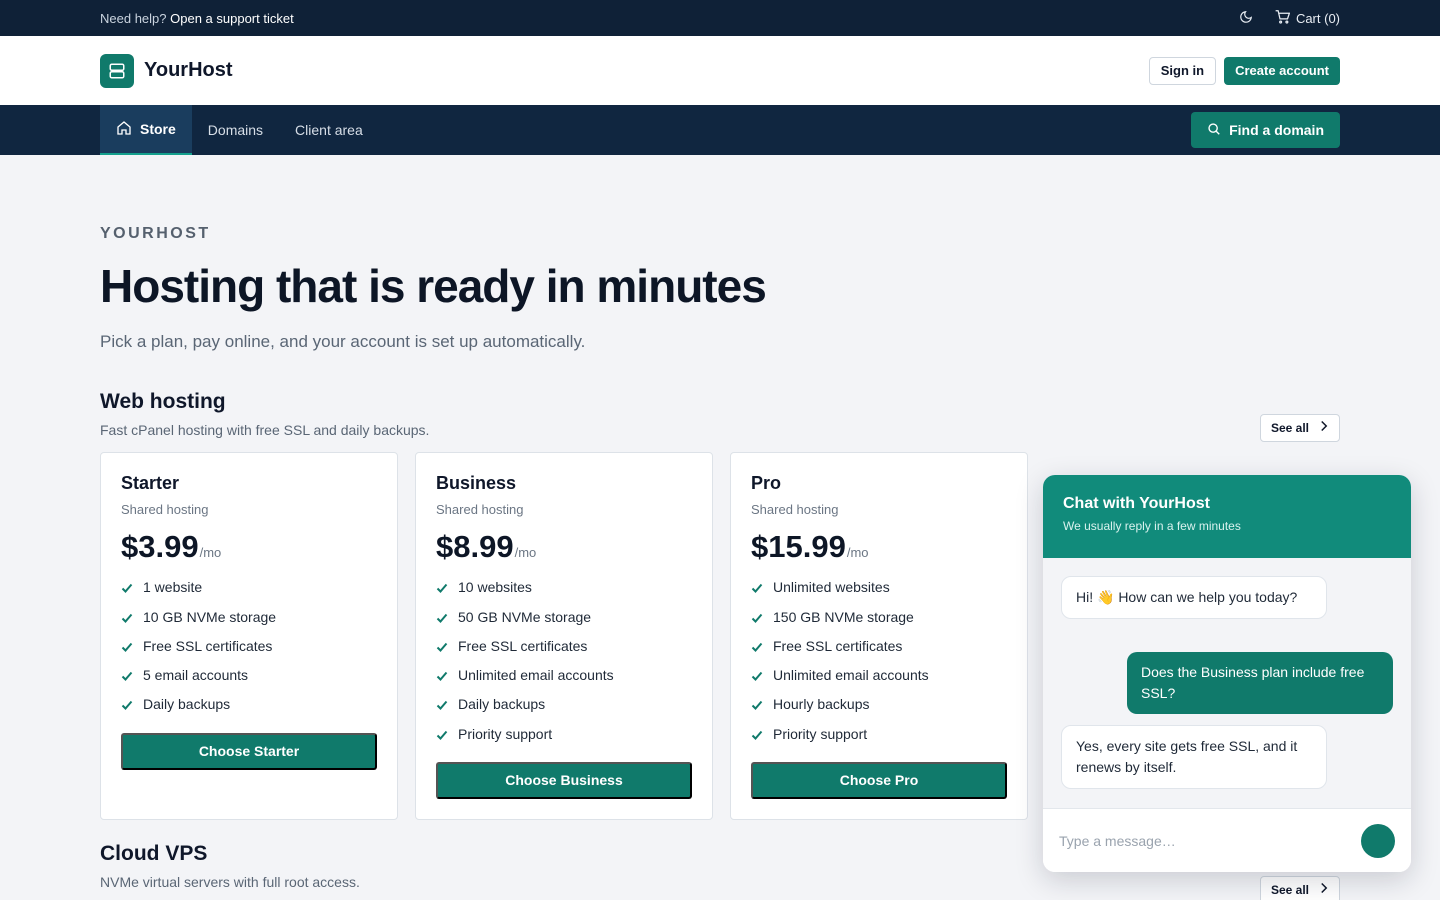 This screenshot has width=1440, height=900. I want to click on nav-item-label: Domains, so click(235, 130).